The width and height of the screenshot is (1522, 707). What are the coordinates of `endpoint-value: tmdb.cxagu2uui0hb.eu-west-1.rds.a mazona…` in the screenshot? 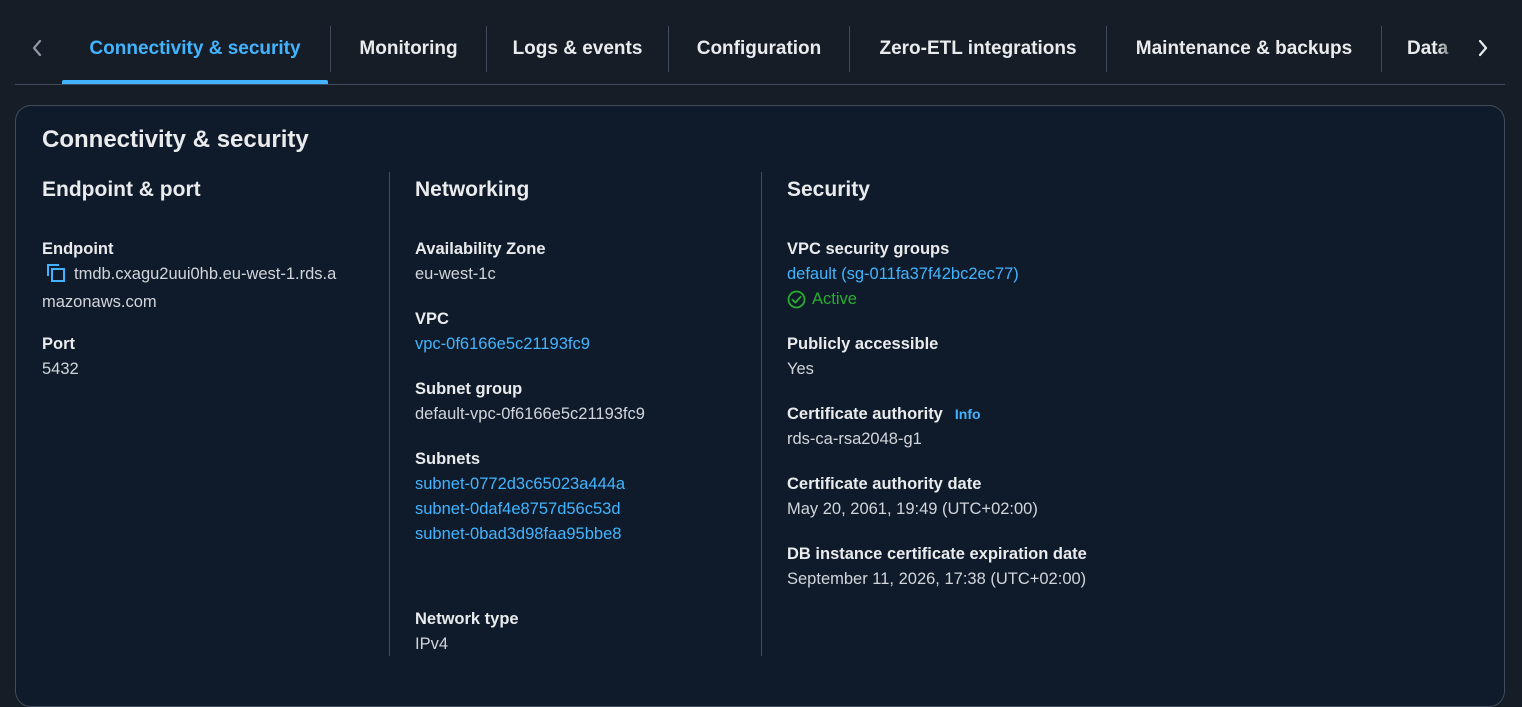 It's located at (210, 288).